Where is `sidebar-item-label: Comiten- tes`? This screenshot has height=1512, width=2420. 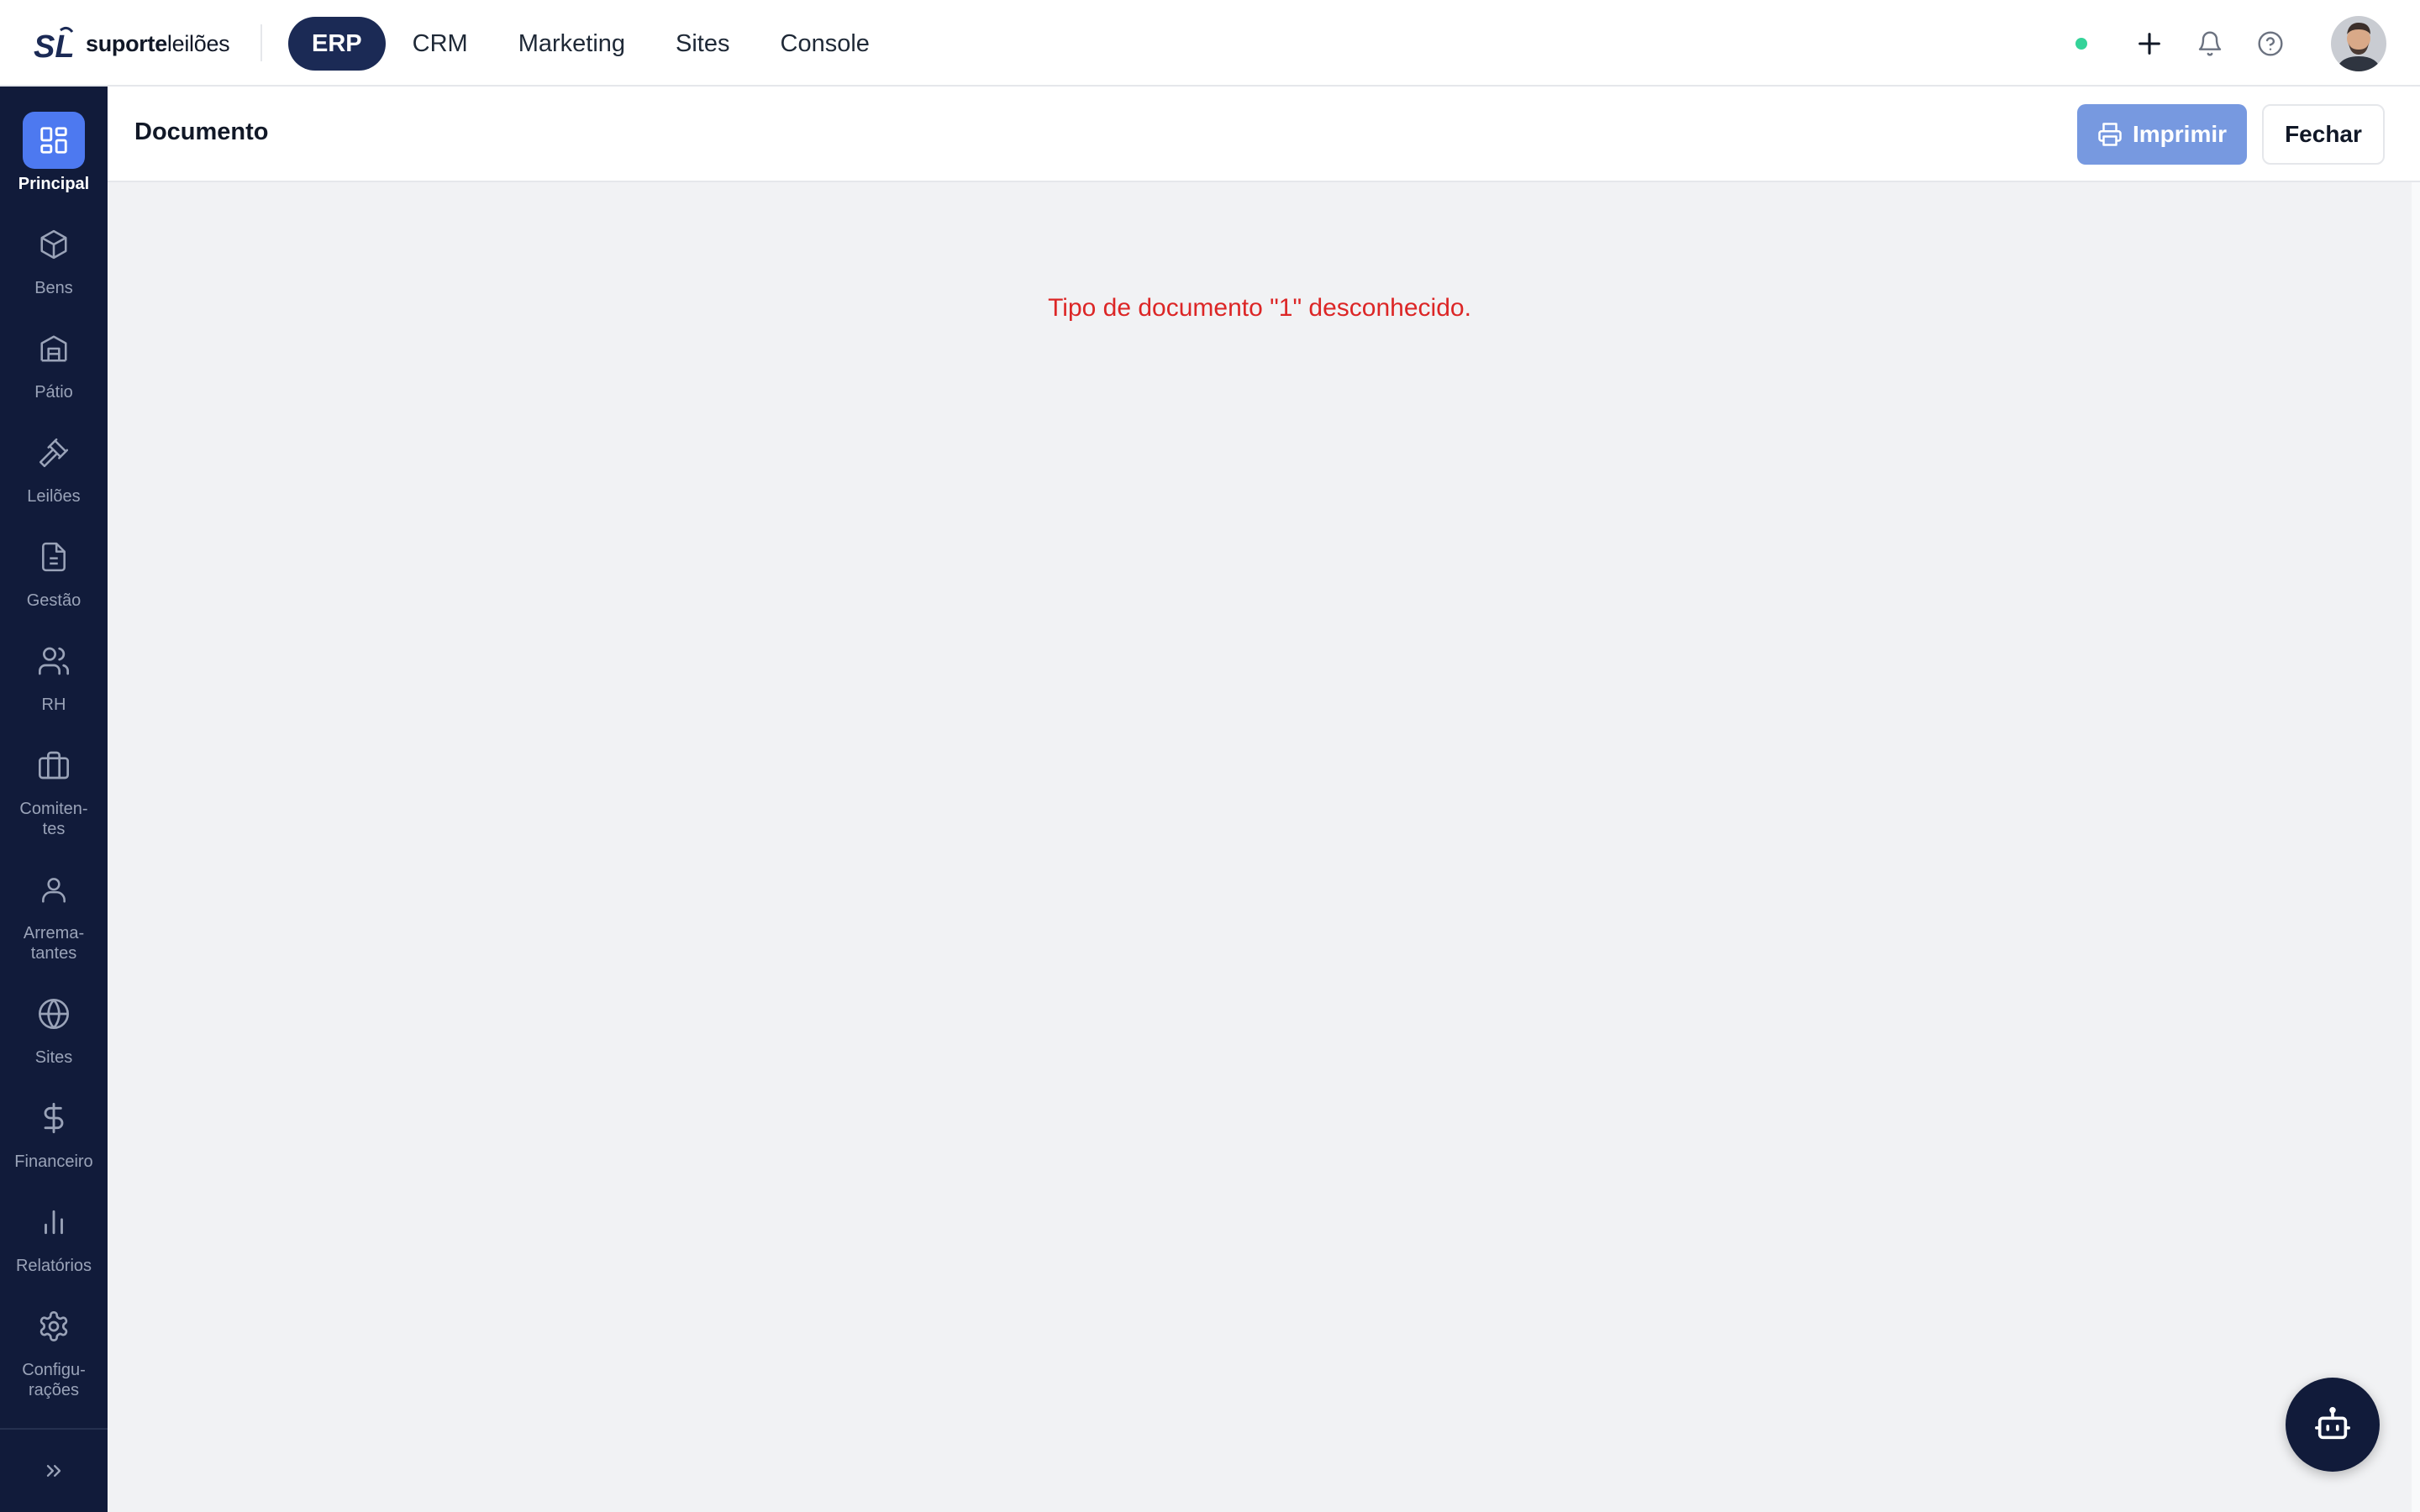
sidebar-item-label: Comiten- tes is located at coordinates (53, 819).